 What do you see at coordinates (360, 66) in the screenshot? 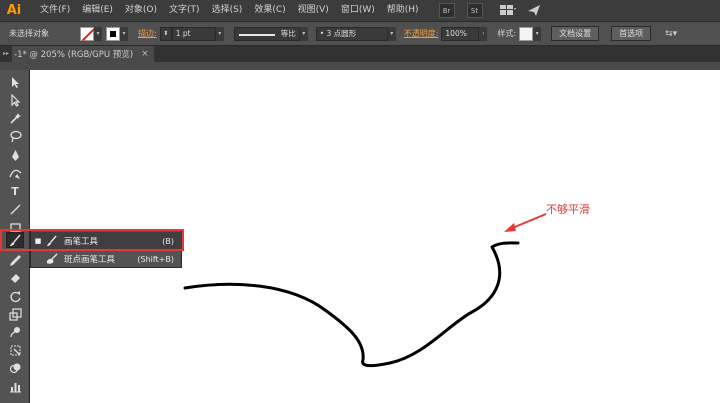
I see `tab-underline` at bounding box center [360, 66].